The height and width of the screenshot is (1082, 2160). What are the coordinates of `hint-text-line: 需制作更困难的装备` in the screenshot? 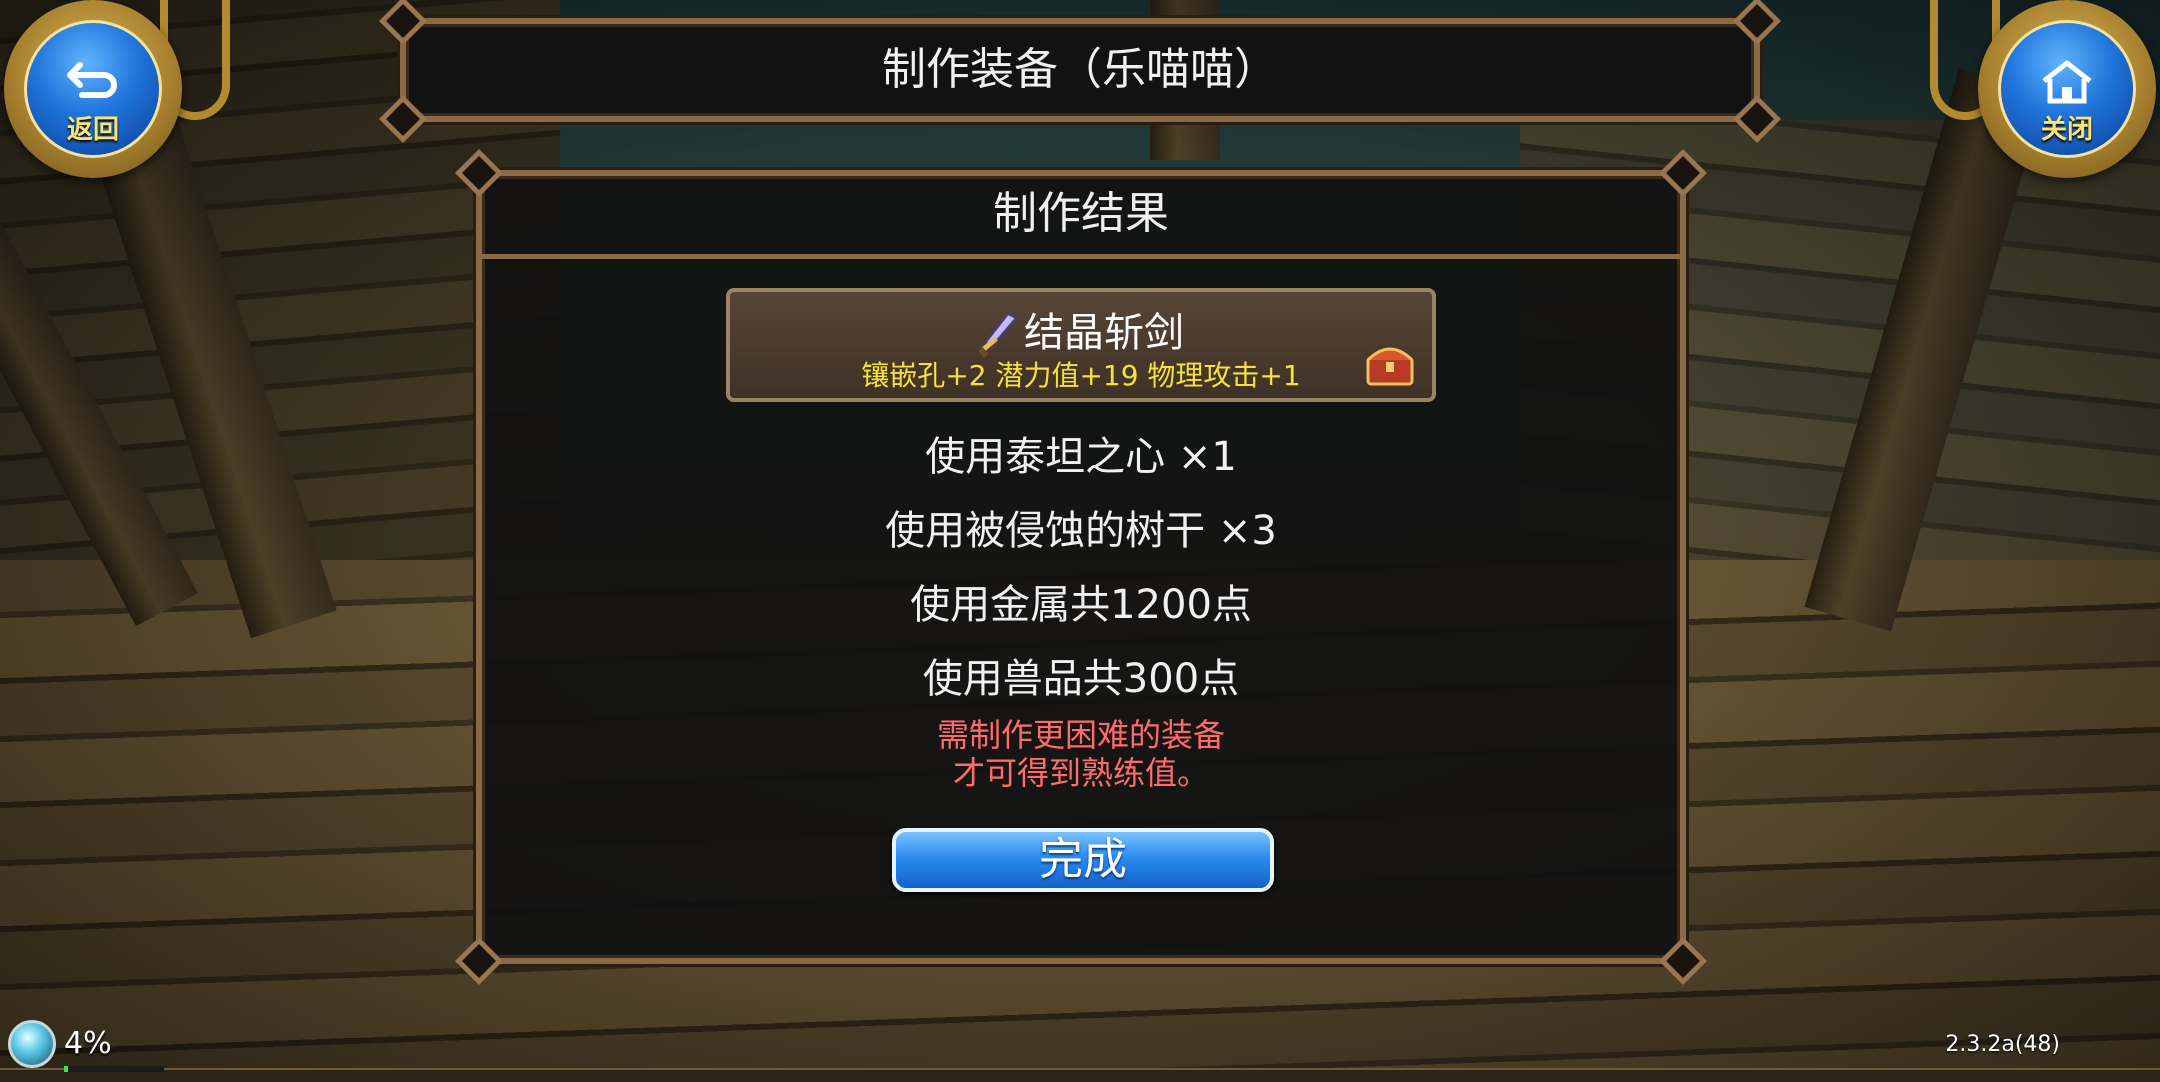 It's located at (1080, 735).